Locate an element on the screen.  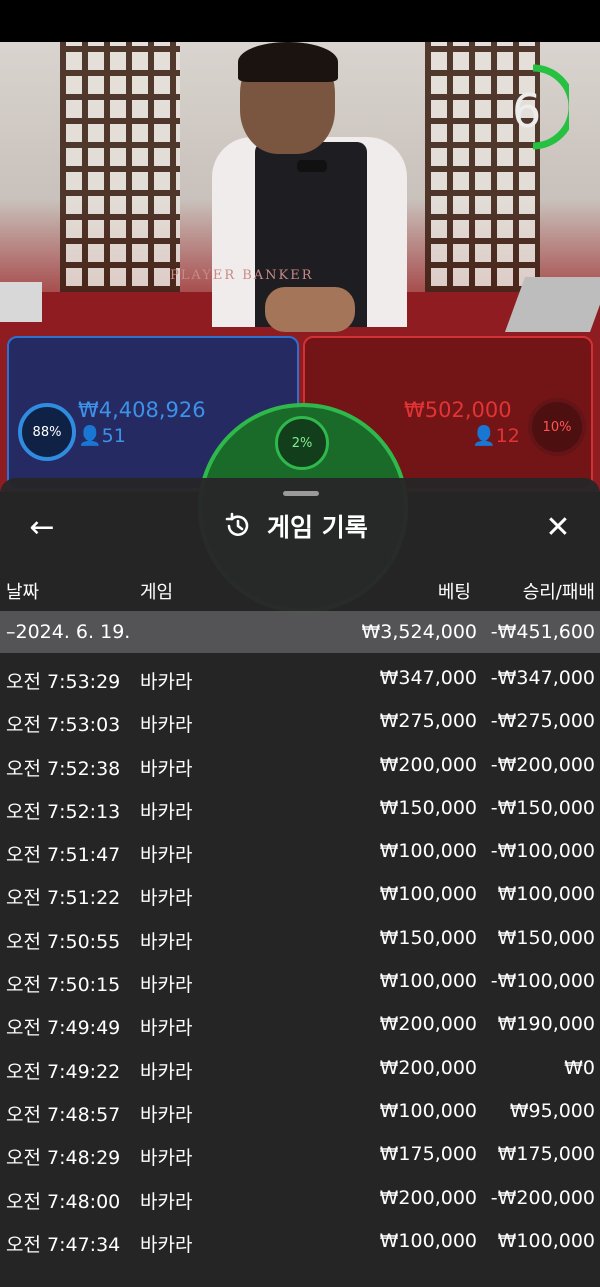
card-stack is located at coordinates (21, 302).